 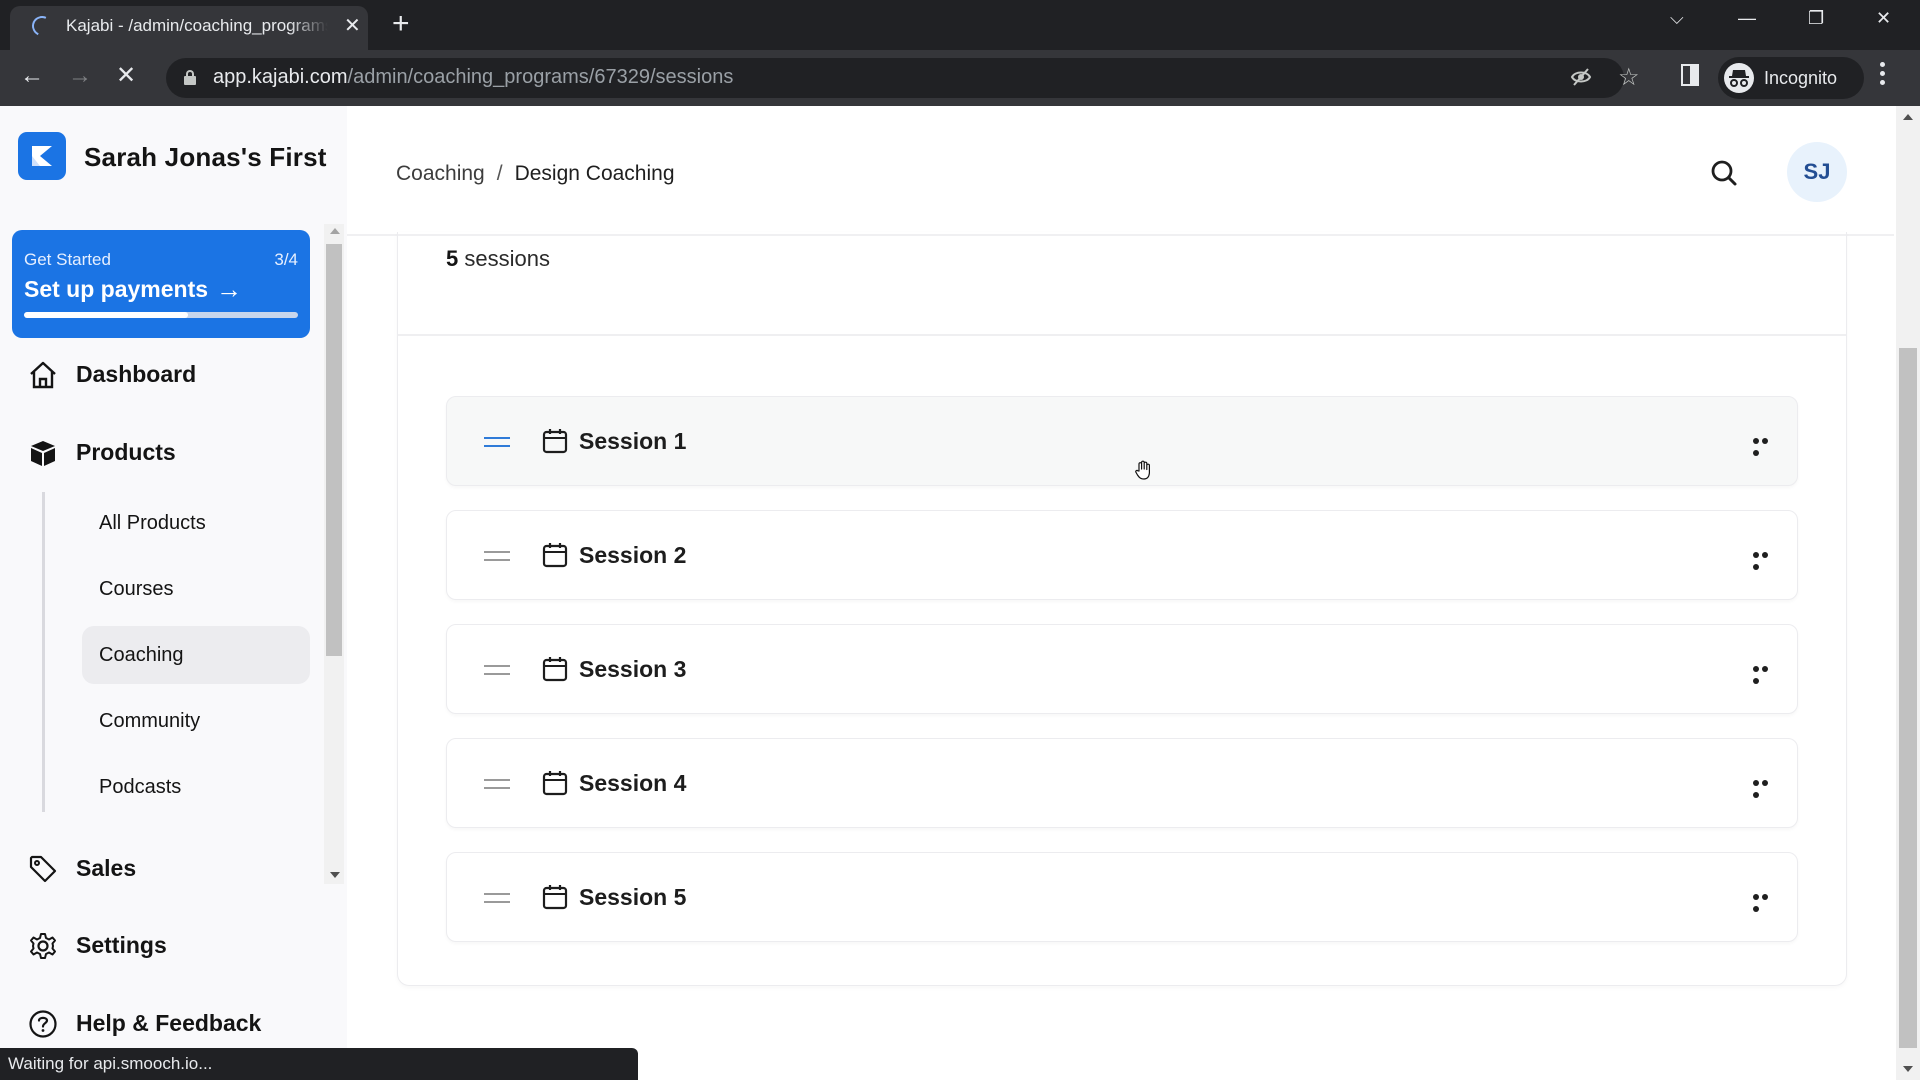 What do you see at coordinates (43, 869) in the screenshot?
I see `tag-icon` at bounding box center [43, 869].